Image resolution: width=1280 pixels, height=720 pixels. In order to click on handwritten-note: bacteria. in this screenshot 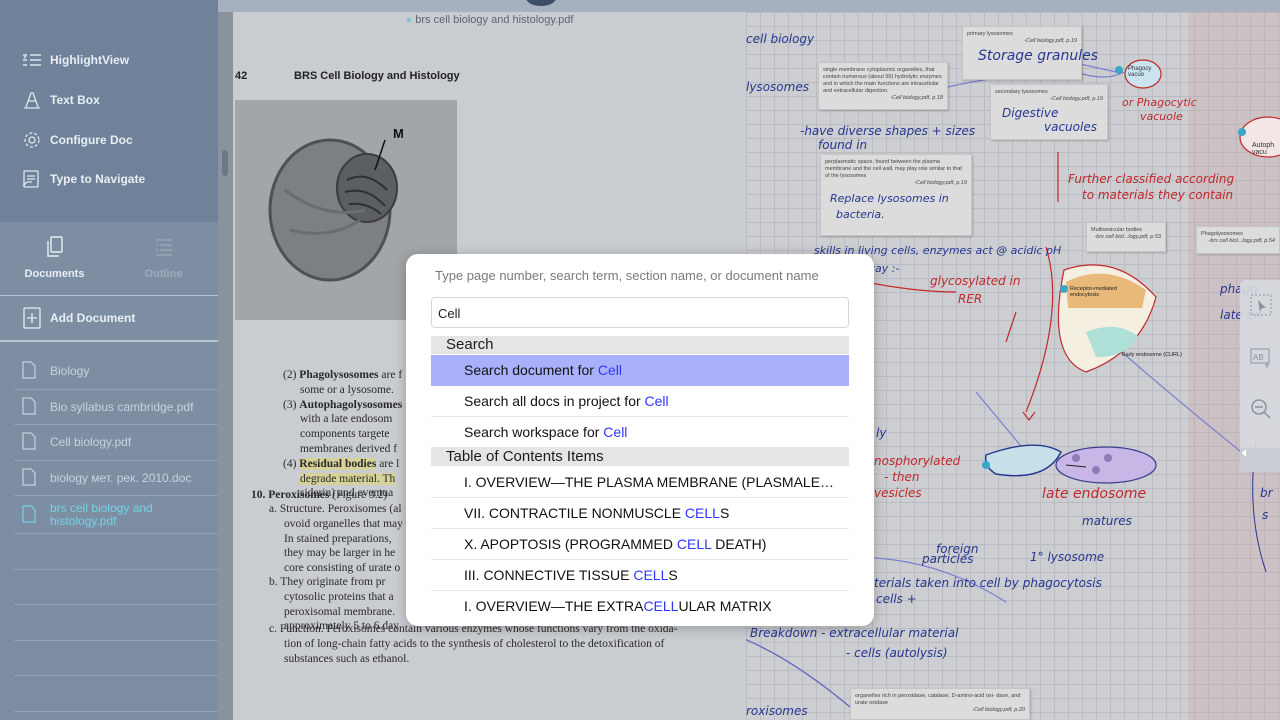, I will do `click(860, 214)`.